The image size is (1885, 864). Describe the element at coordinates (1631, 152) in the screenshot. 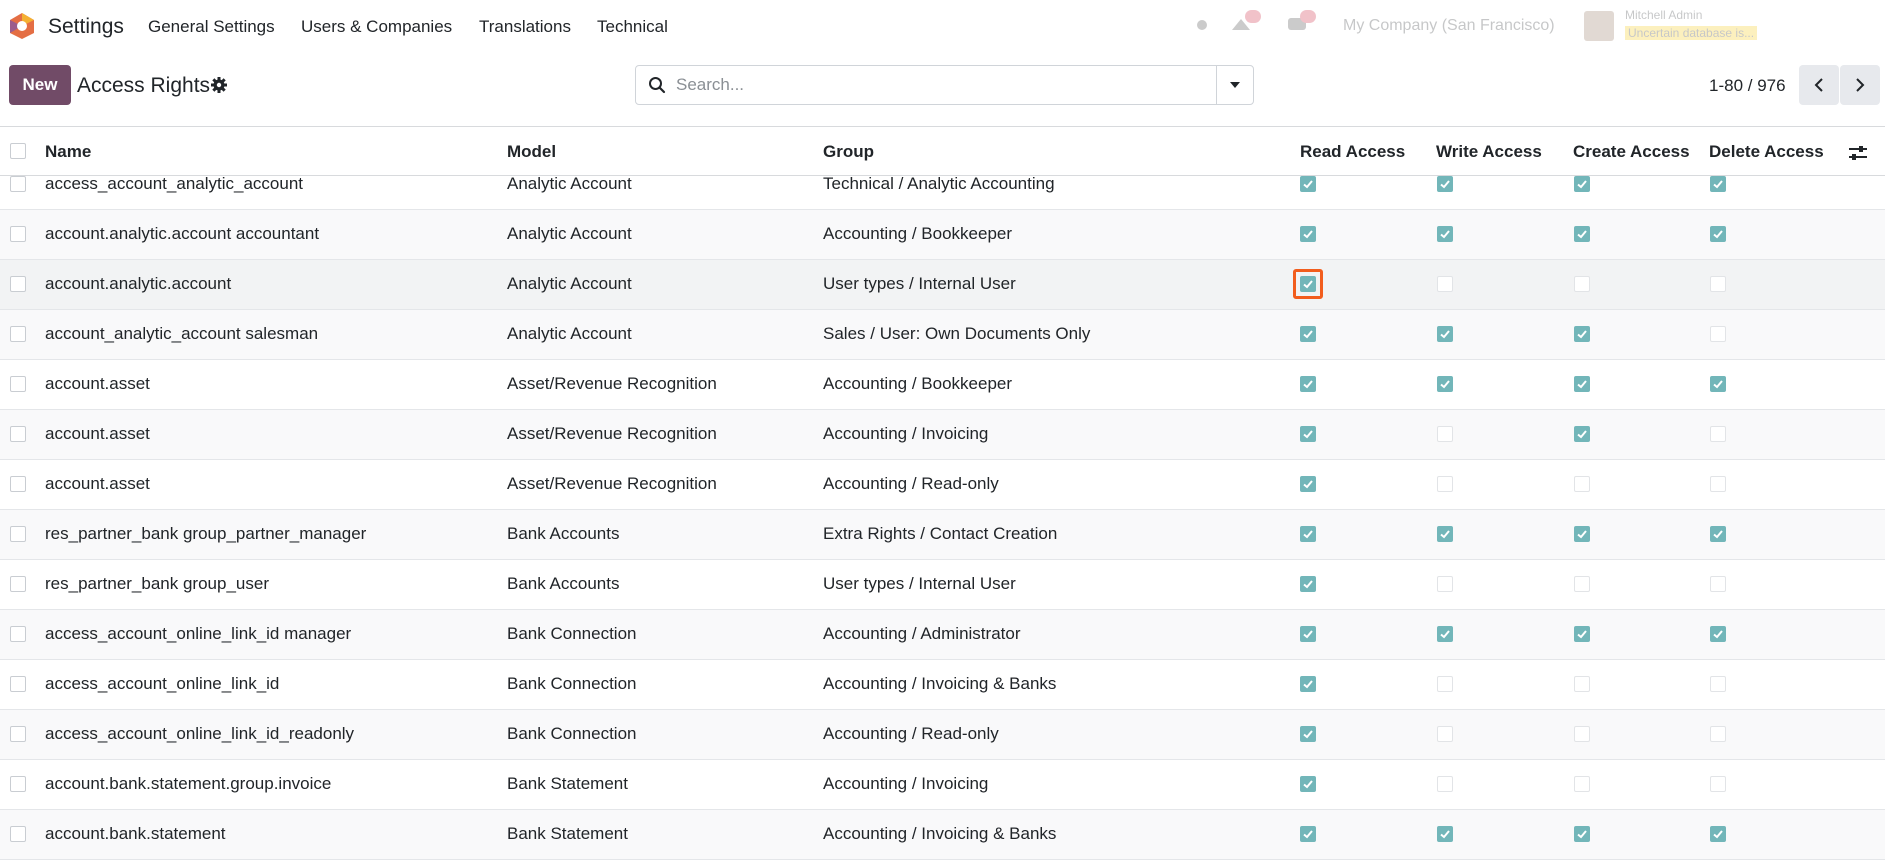

I see `column-create-access: Create Access` at that location.